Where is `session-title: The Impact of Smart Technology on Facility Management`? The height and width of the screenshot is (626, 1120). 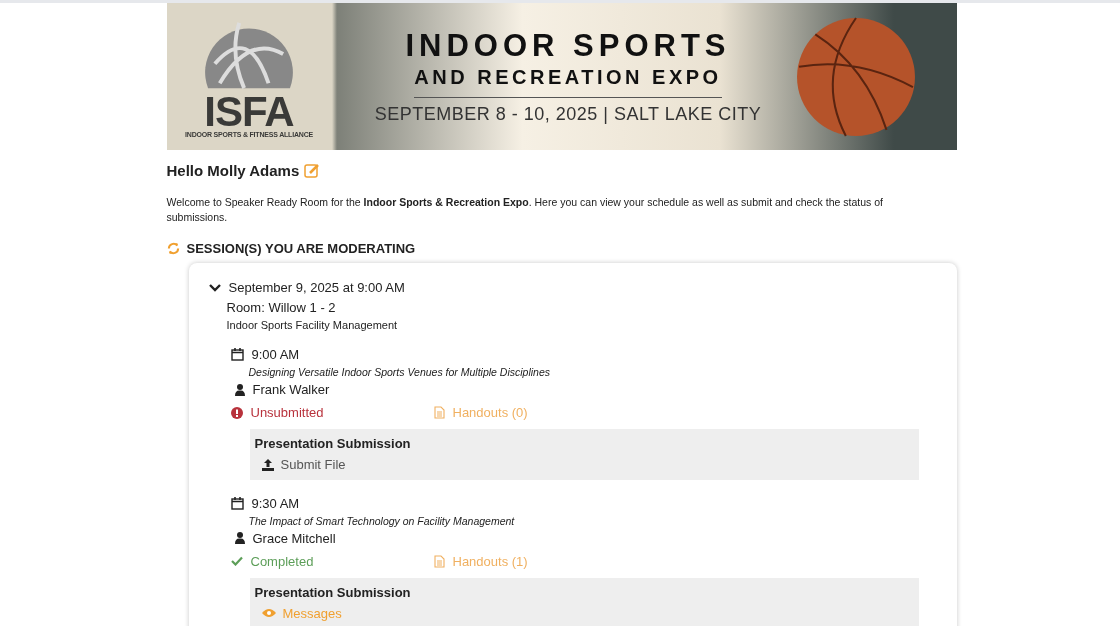 session-title: The Impact of Smart Technology on Facility Management is located at coordinates (382, 520).